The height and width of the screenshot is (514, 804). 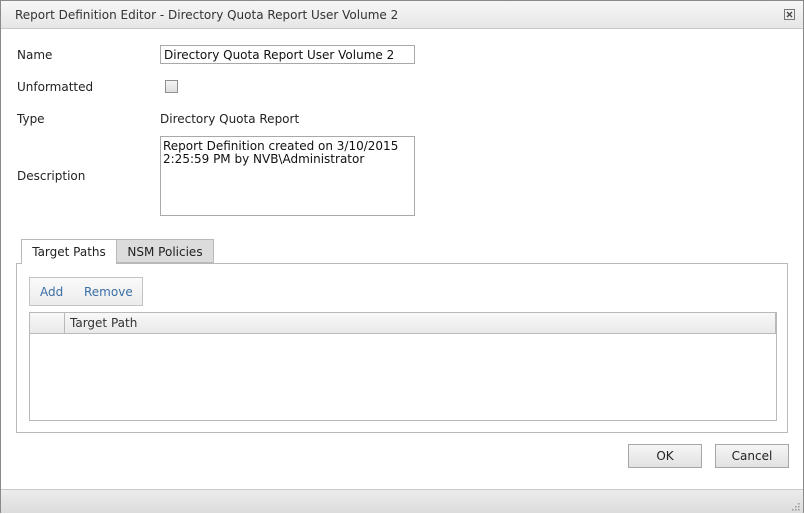 What do you see at coordinates (287, 54) in the screenshot?
I see `name-field` at bounding box center [287, 54].